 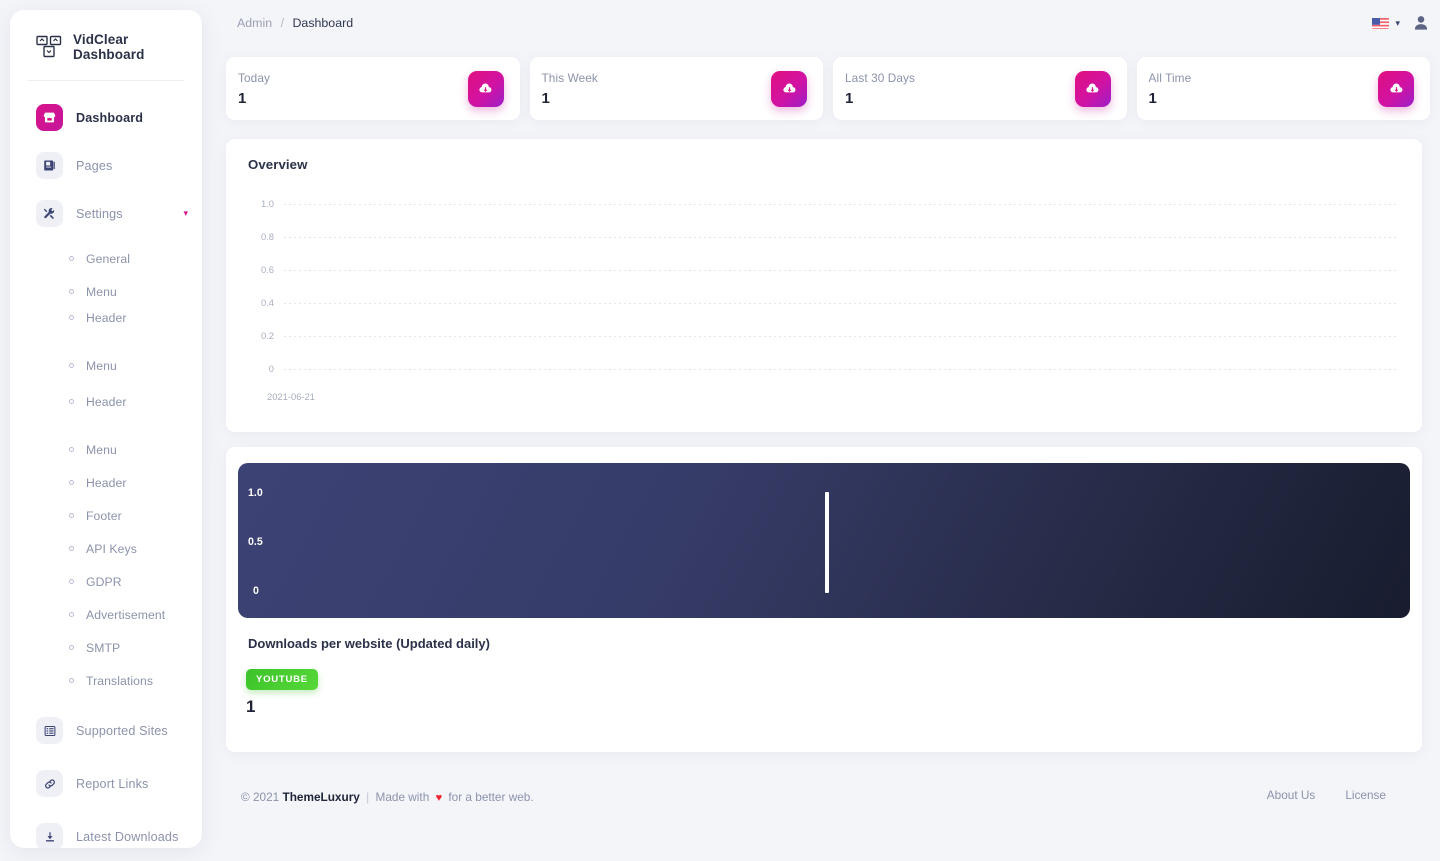 I want to click on user-avatar-icon, so click(x=1421, y=23).